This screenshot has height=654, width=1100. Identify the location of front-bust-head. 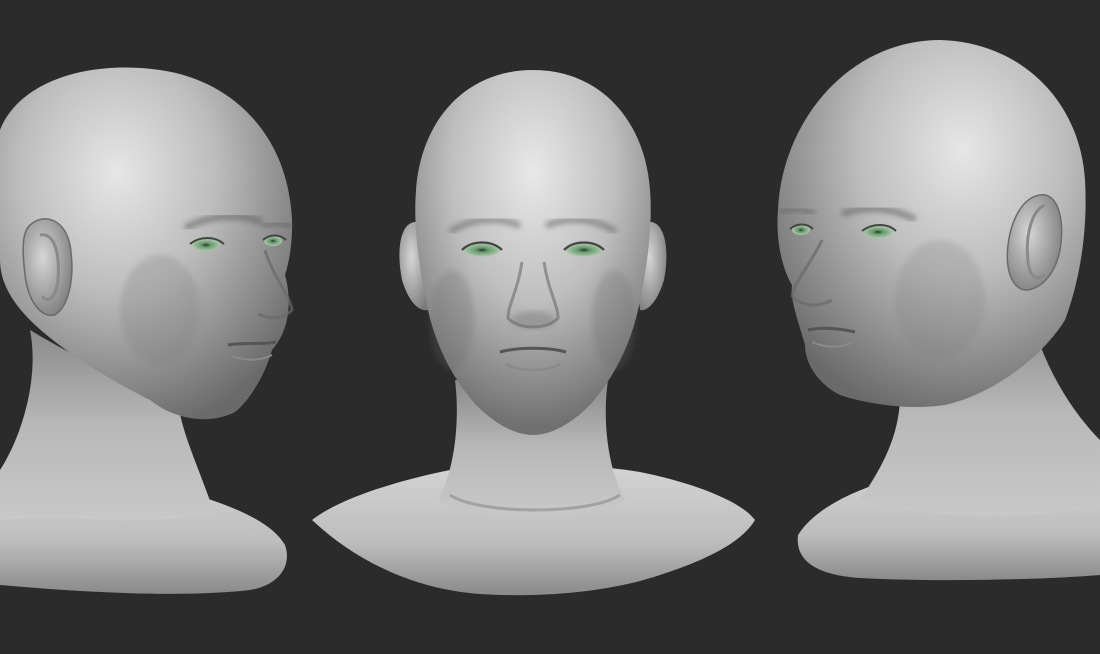
(533, 252).